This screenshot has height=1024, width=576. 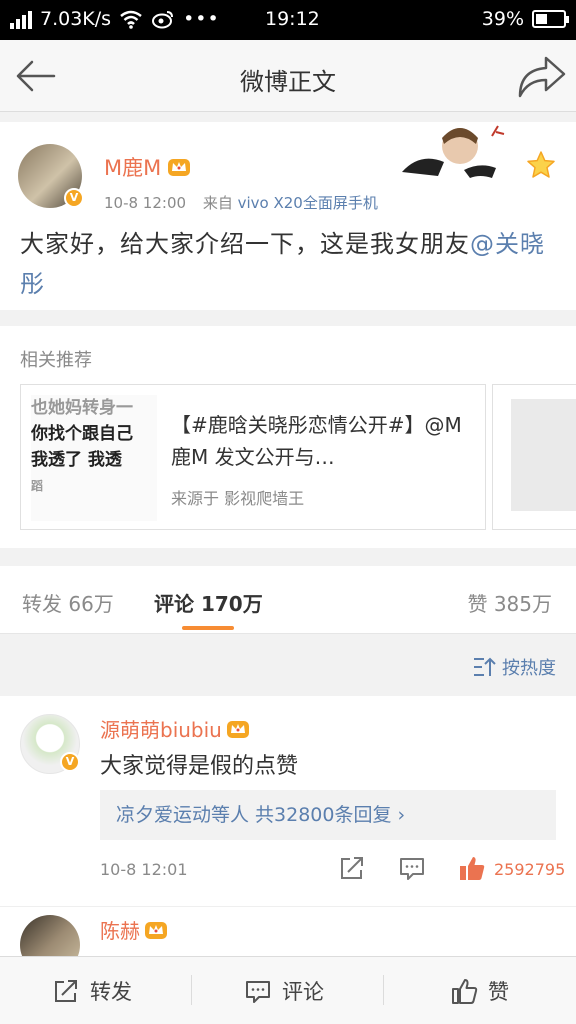 I want to click on post-body: 大家好，给大家介绍一下，这是我女朋友, so click(x=245, y=244).